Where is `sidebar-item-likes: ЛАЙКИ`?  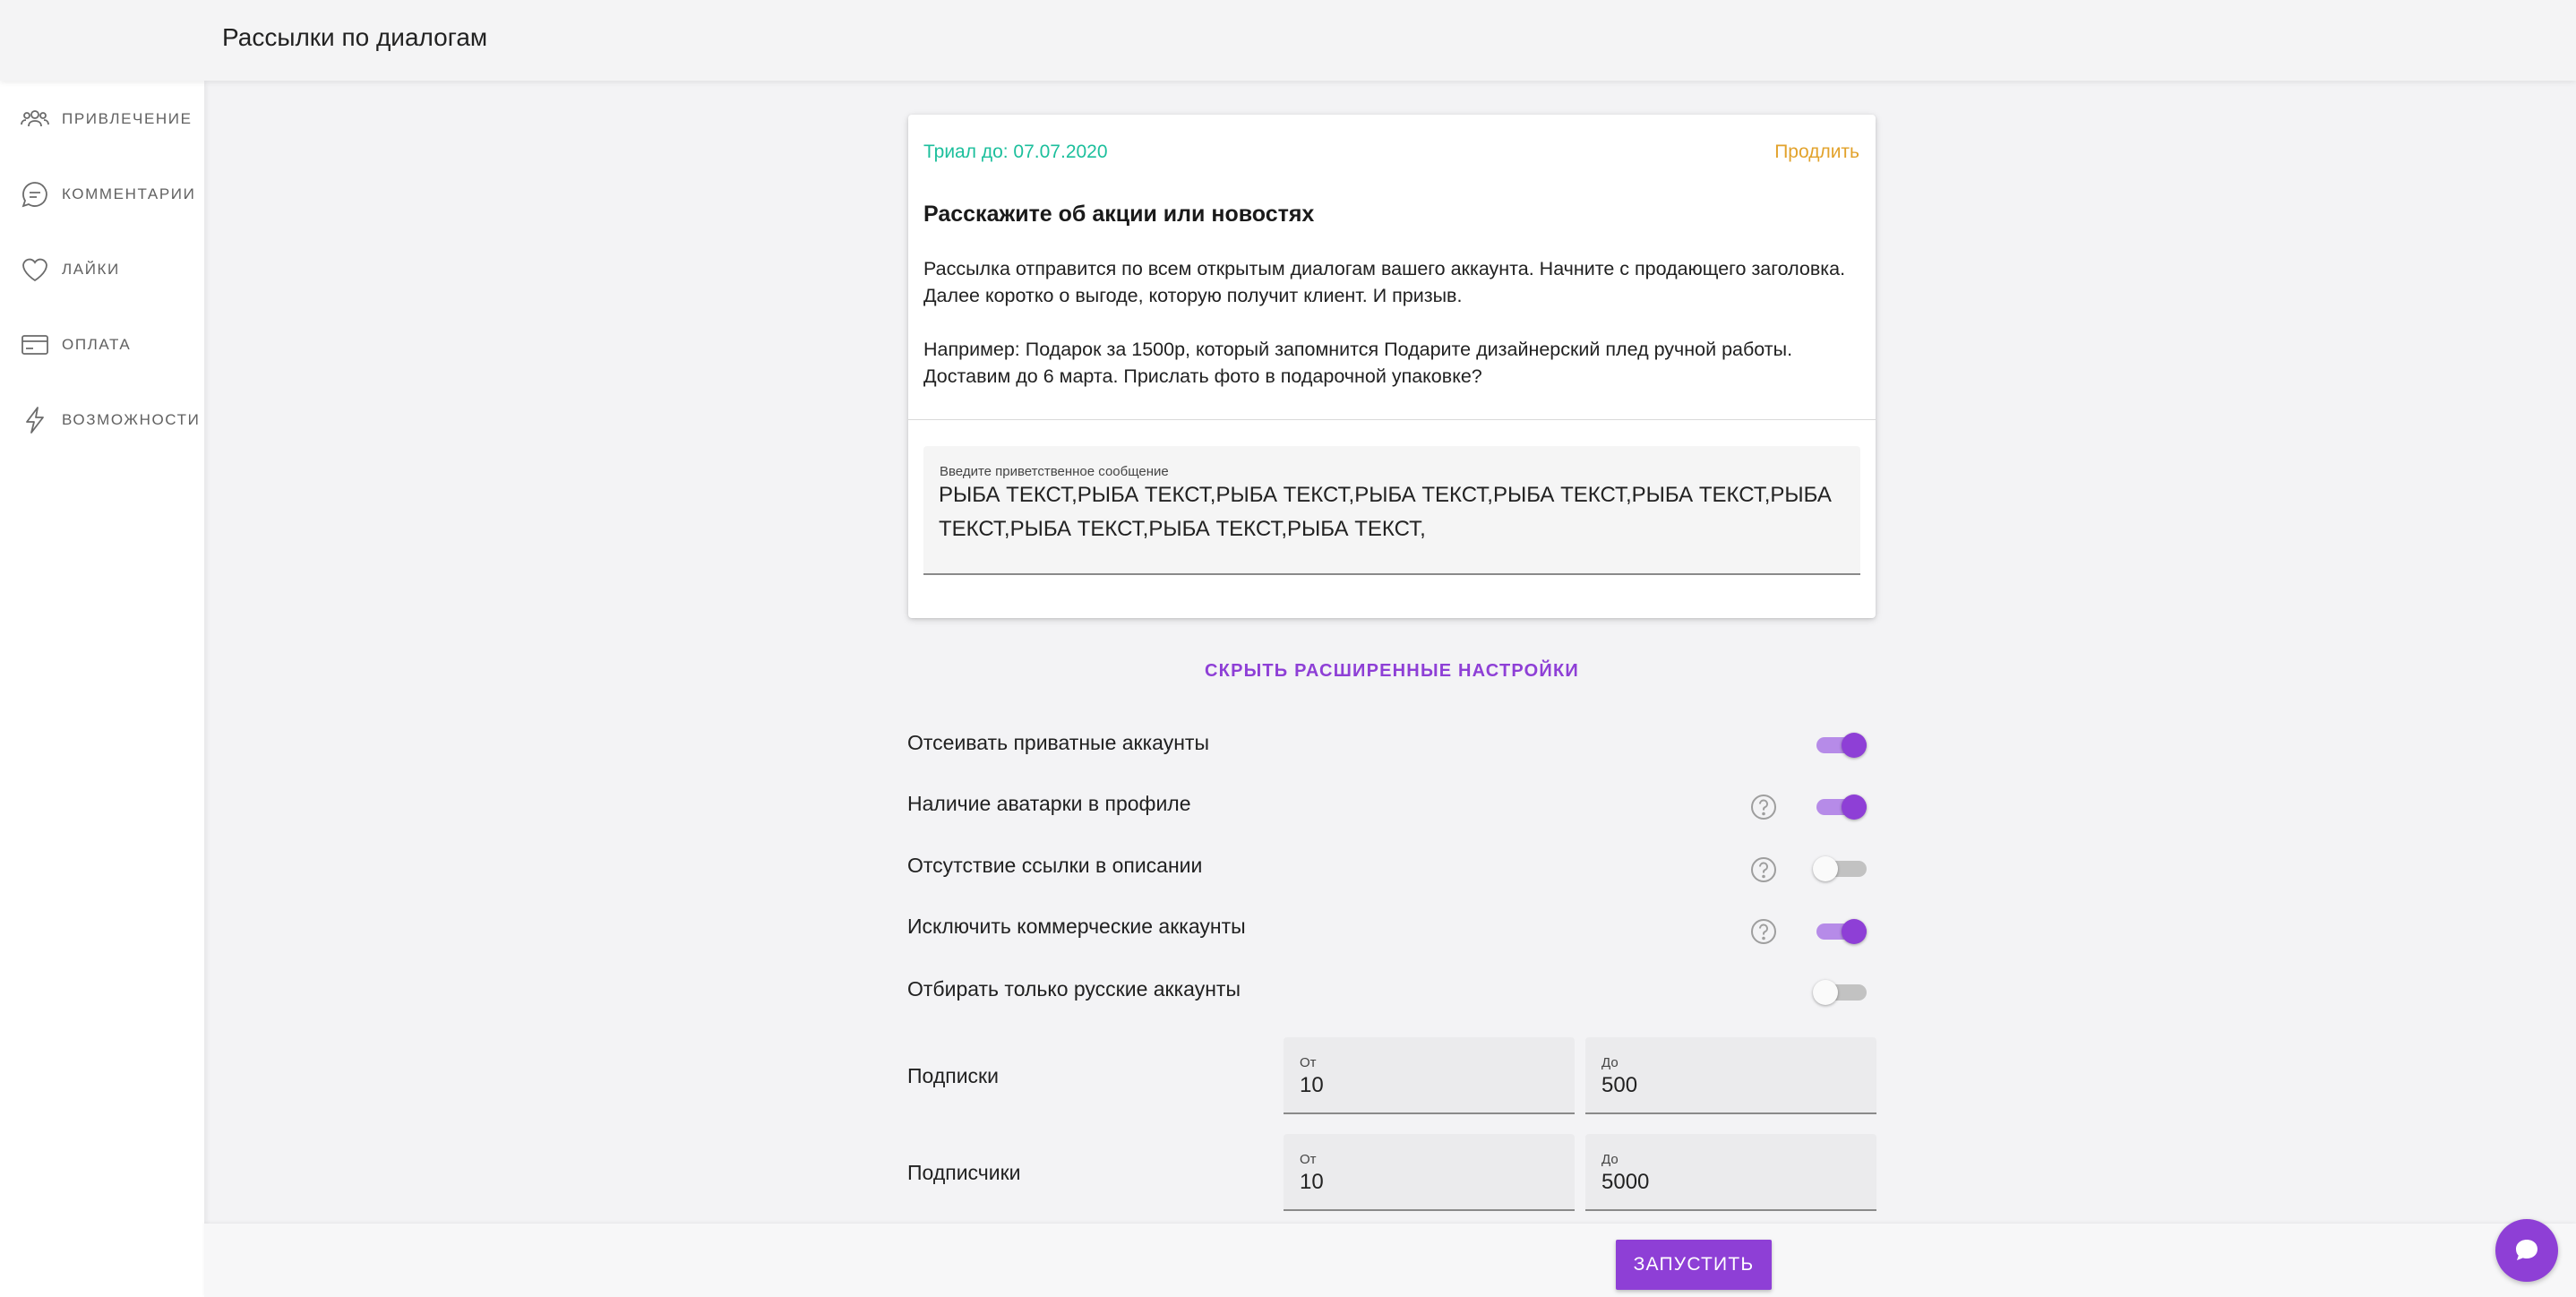
sidebar-item-likes: ЛАЙКИ is located at coordinates (102, 269).